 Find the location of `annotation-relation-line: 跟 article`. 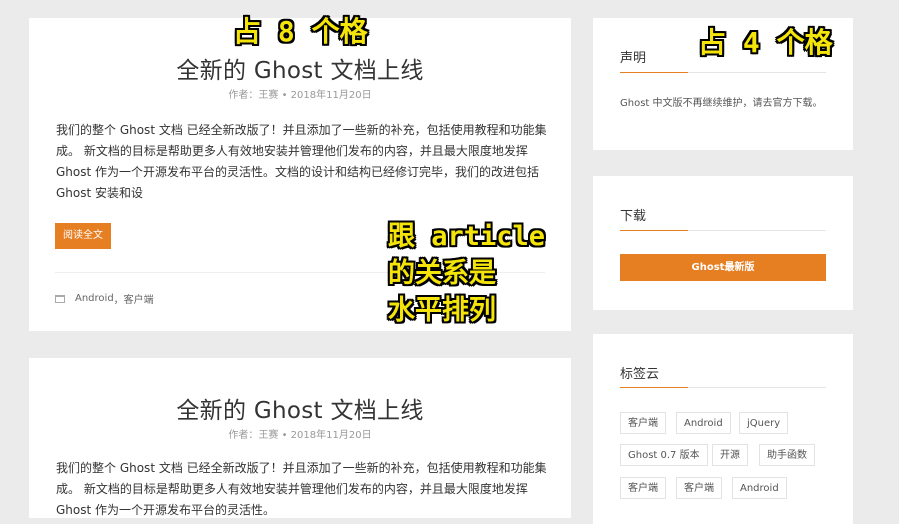

annotation-relation-line: 跟 article is located at coordinates (467, 236).